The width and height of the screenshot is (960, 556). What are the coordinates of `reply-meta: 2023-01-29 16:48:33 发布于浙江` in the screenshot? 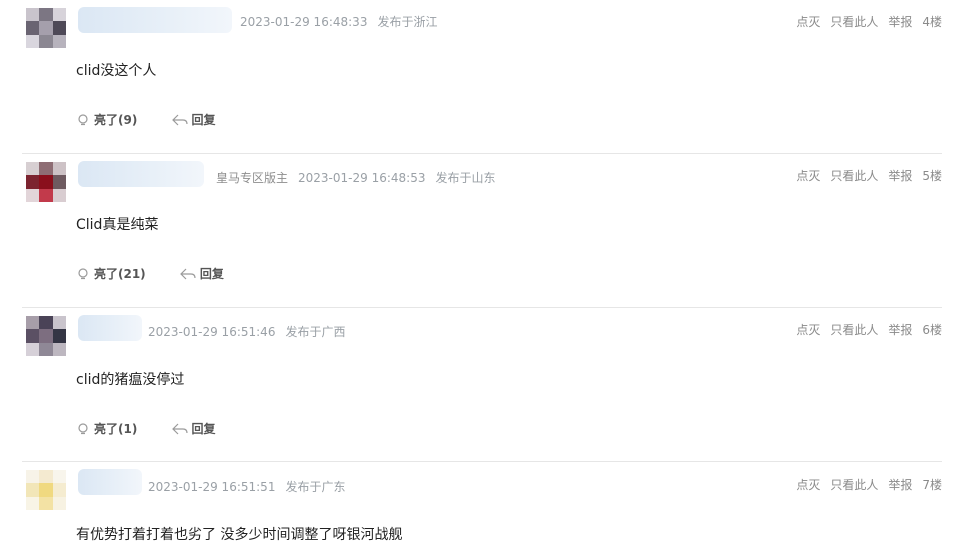 It's located at (338, 21).